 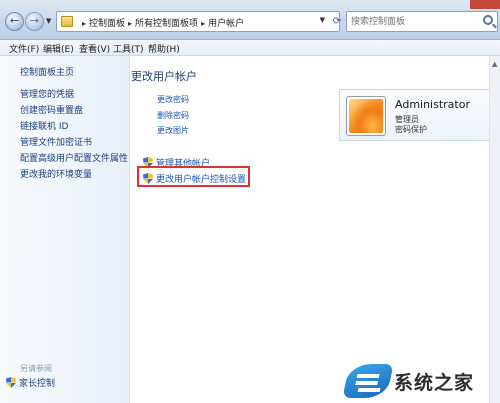 I want to click on change-picture-link: 更改图片, so click(x=173, y=130).